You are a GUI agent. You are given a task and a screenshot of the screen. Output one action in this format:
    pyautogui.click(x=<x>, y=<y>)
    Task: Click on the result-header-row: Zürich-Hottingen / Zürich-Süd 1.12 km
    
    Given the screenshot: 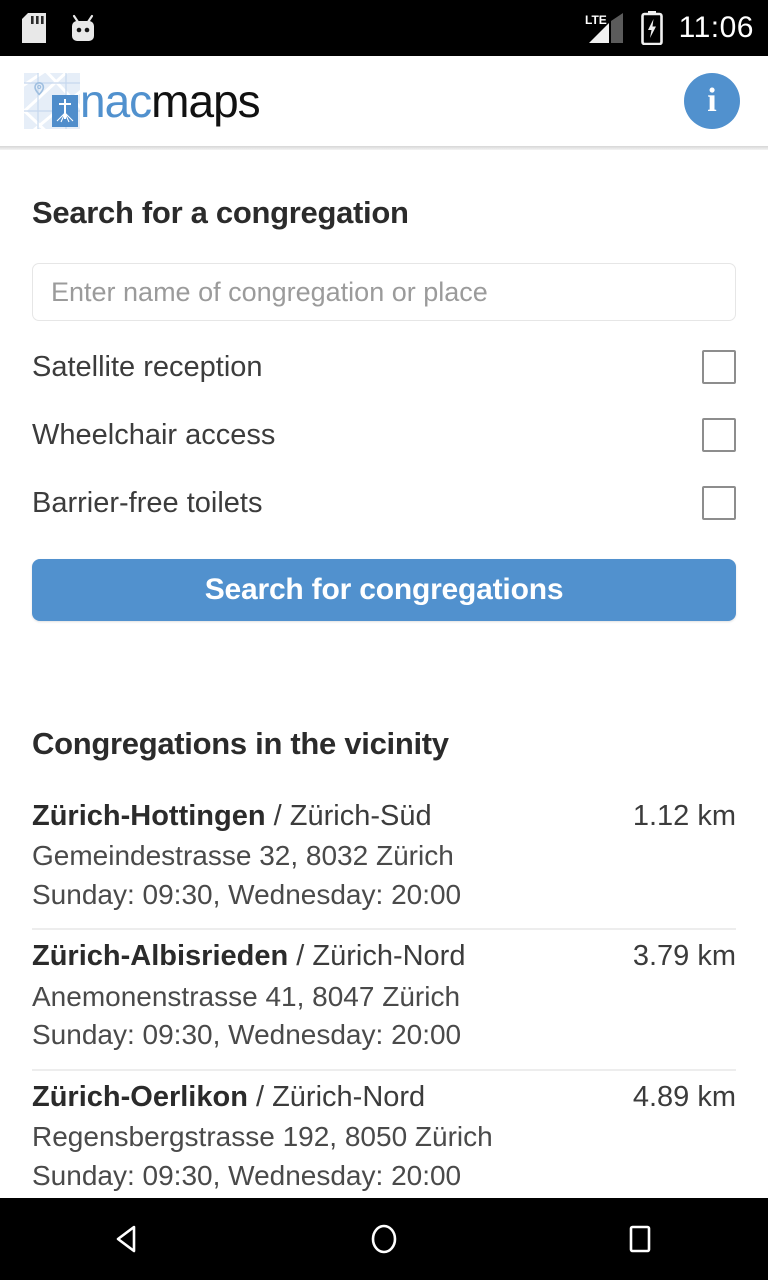 What is the action you would take?
    pyautogui.click(x=384, y=816)
    